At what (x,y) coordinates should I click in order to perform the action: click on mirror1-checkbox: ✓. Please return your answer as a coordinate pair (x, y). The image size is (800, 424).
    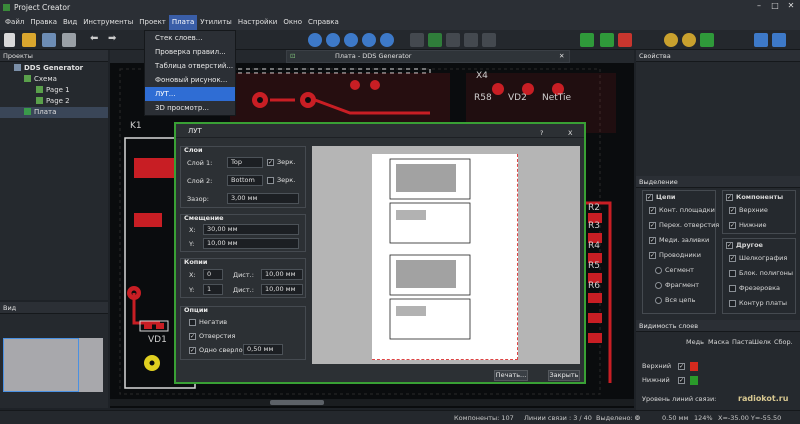
    Looking at the image, I should click on (270, 162).